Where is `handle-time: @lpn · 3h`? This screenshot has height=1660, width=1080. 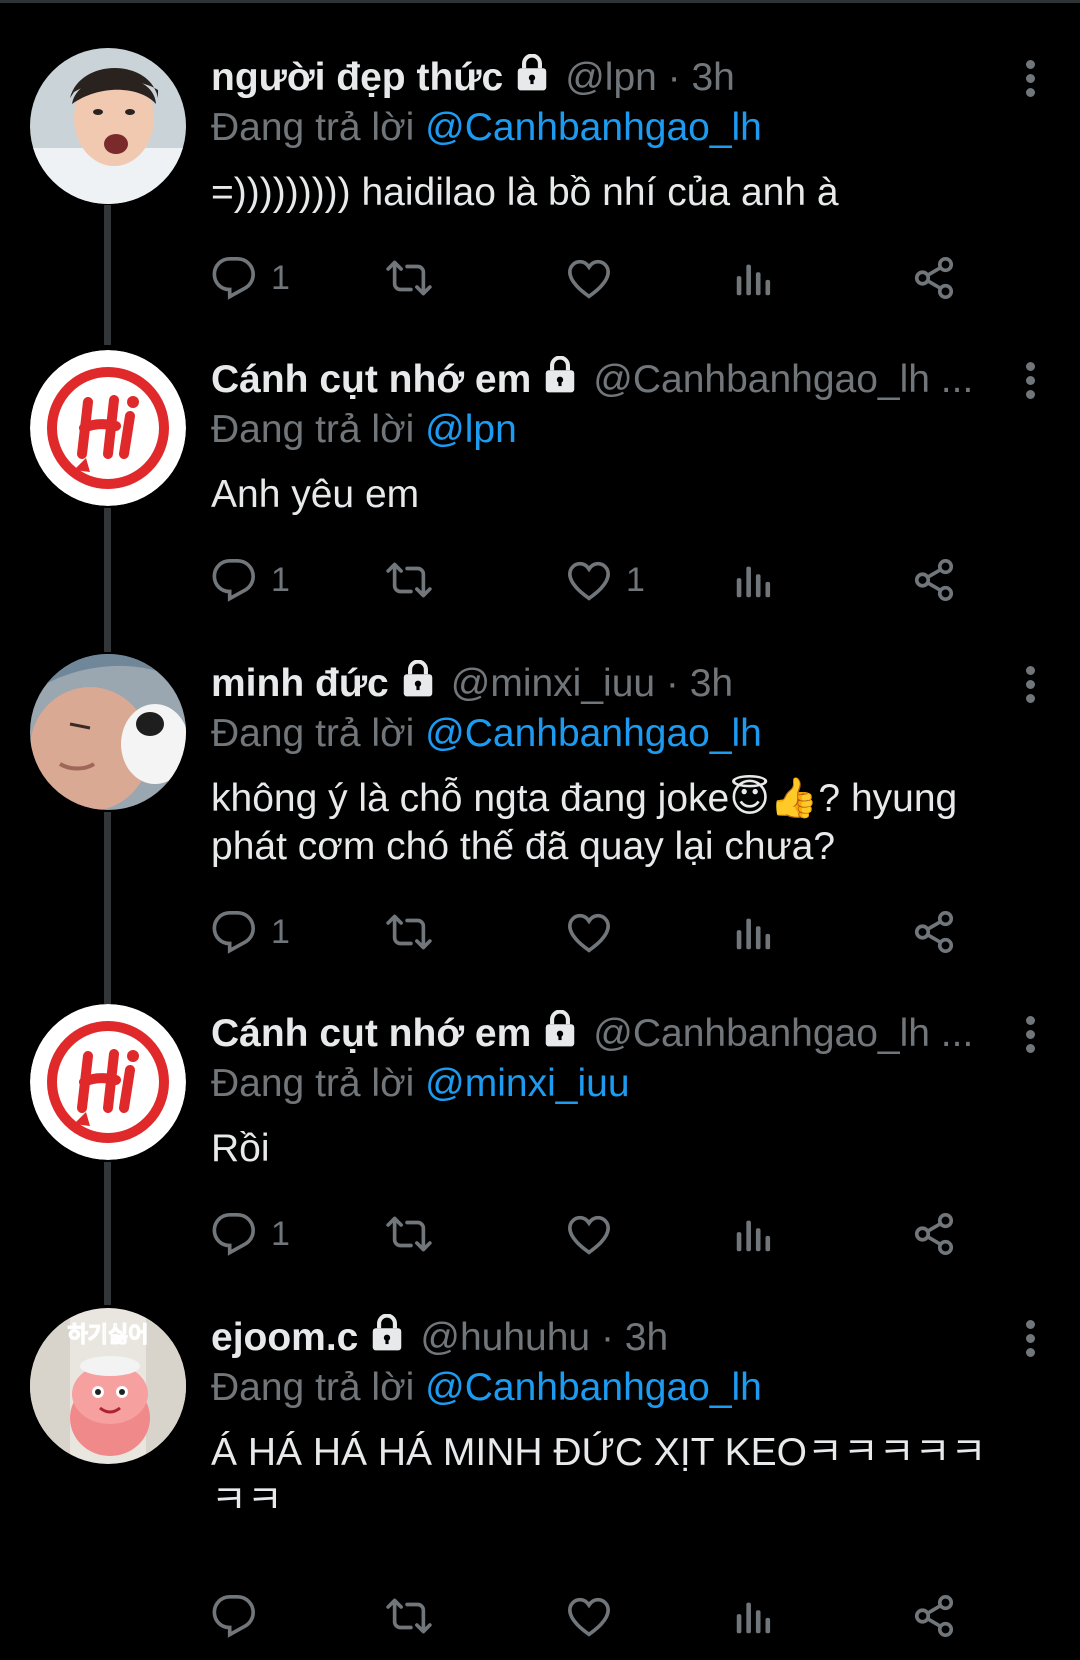 handle-time: @lpn · 3h is located at coordinates (650, 78).